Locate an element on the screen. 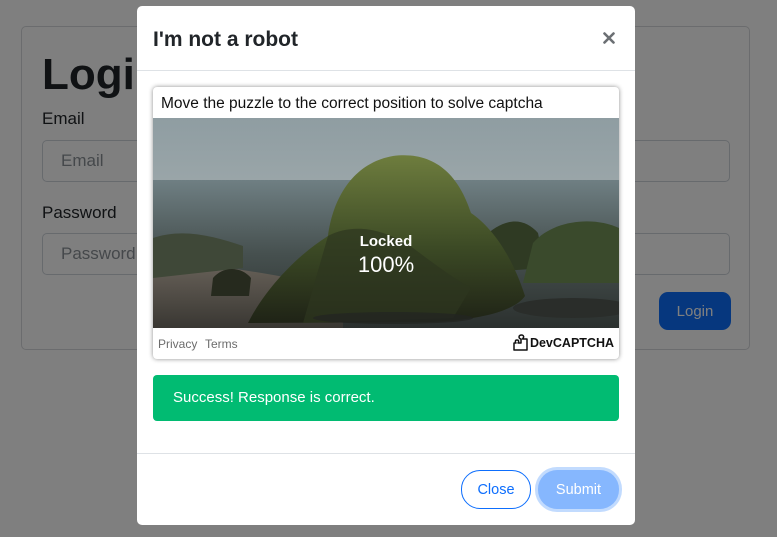 This screenshot has height=537, width=777. devcaptcha-brand: DevCAPTCHA is located at coordinates (571, 343).